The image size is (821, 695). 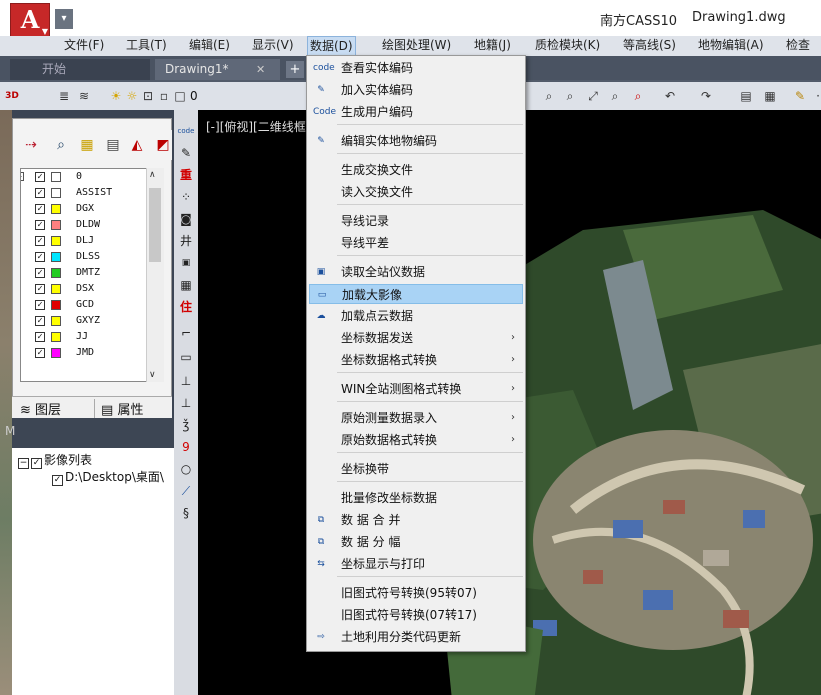 I want to click on layer-row: ✓ DSX, so click(x=92, y=289).